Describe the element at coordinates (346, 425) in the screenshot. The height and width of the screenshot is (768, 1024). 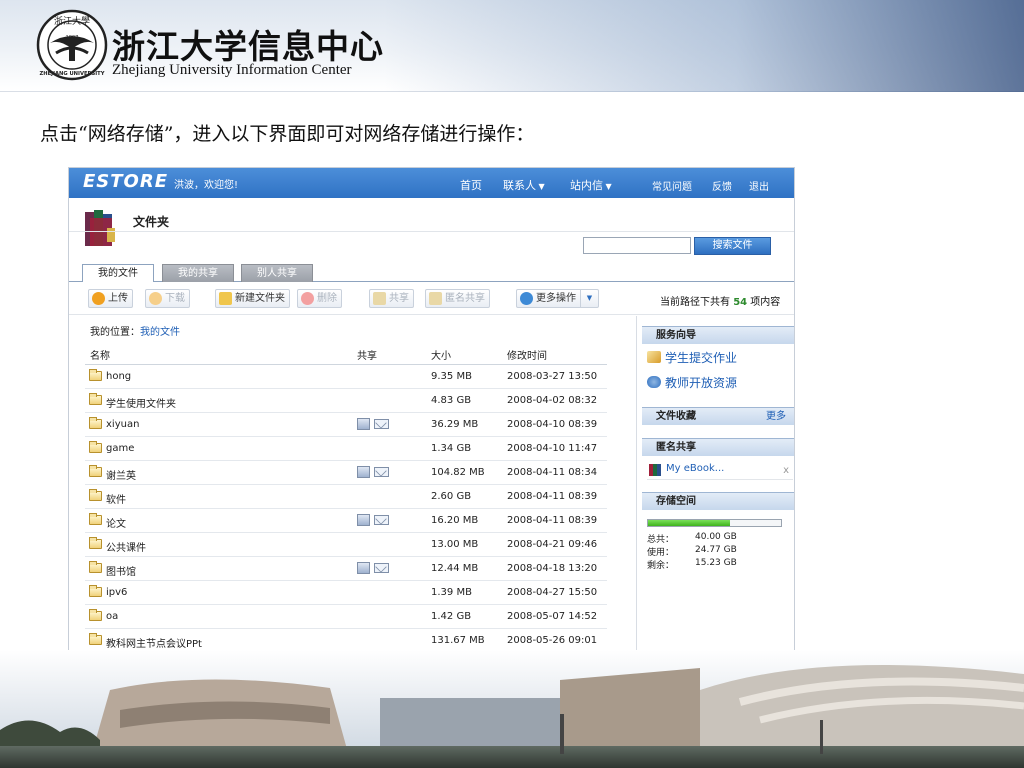
I see `file-row: xiyuan 36.29 MB 2008-04-10 08:39` at that location.